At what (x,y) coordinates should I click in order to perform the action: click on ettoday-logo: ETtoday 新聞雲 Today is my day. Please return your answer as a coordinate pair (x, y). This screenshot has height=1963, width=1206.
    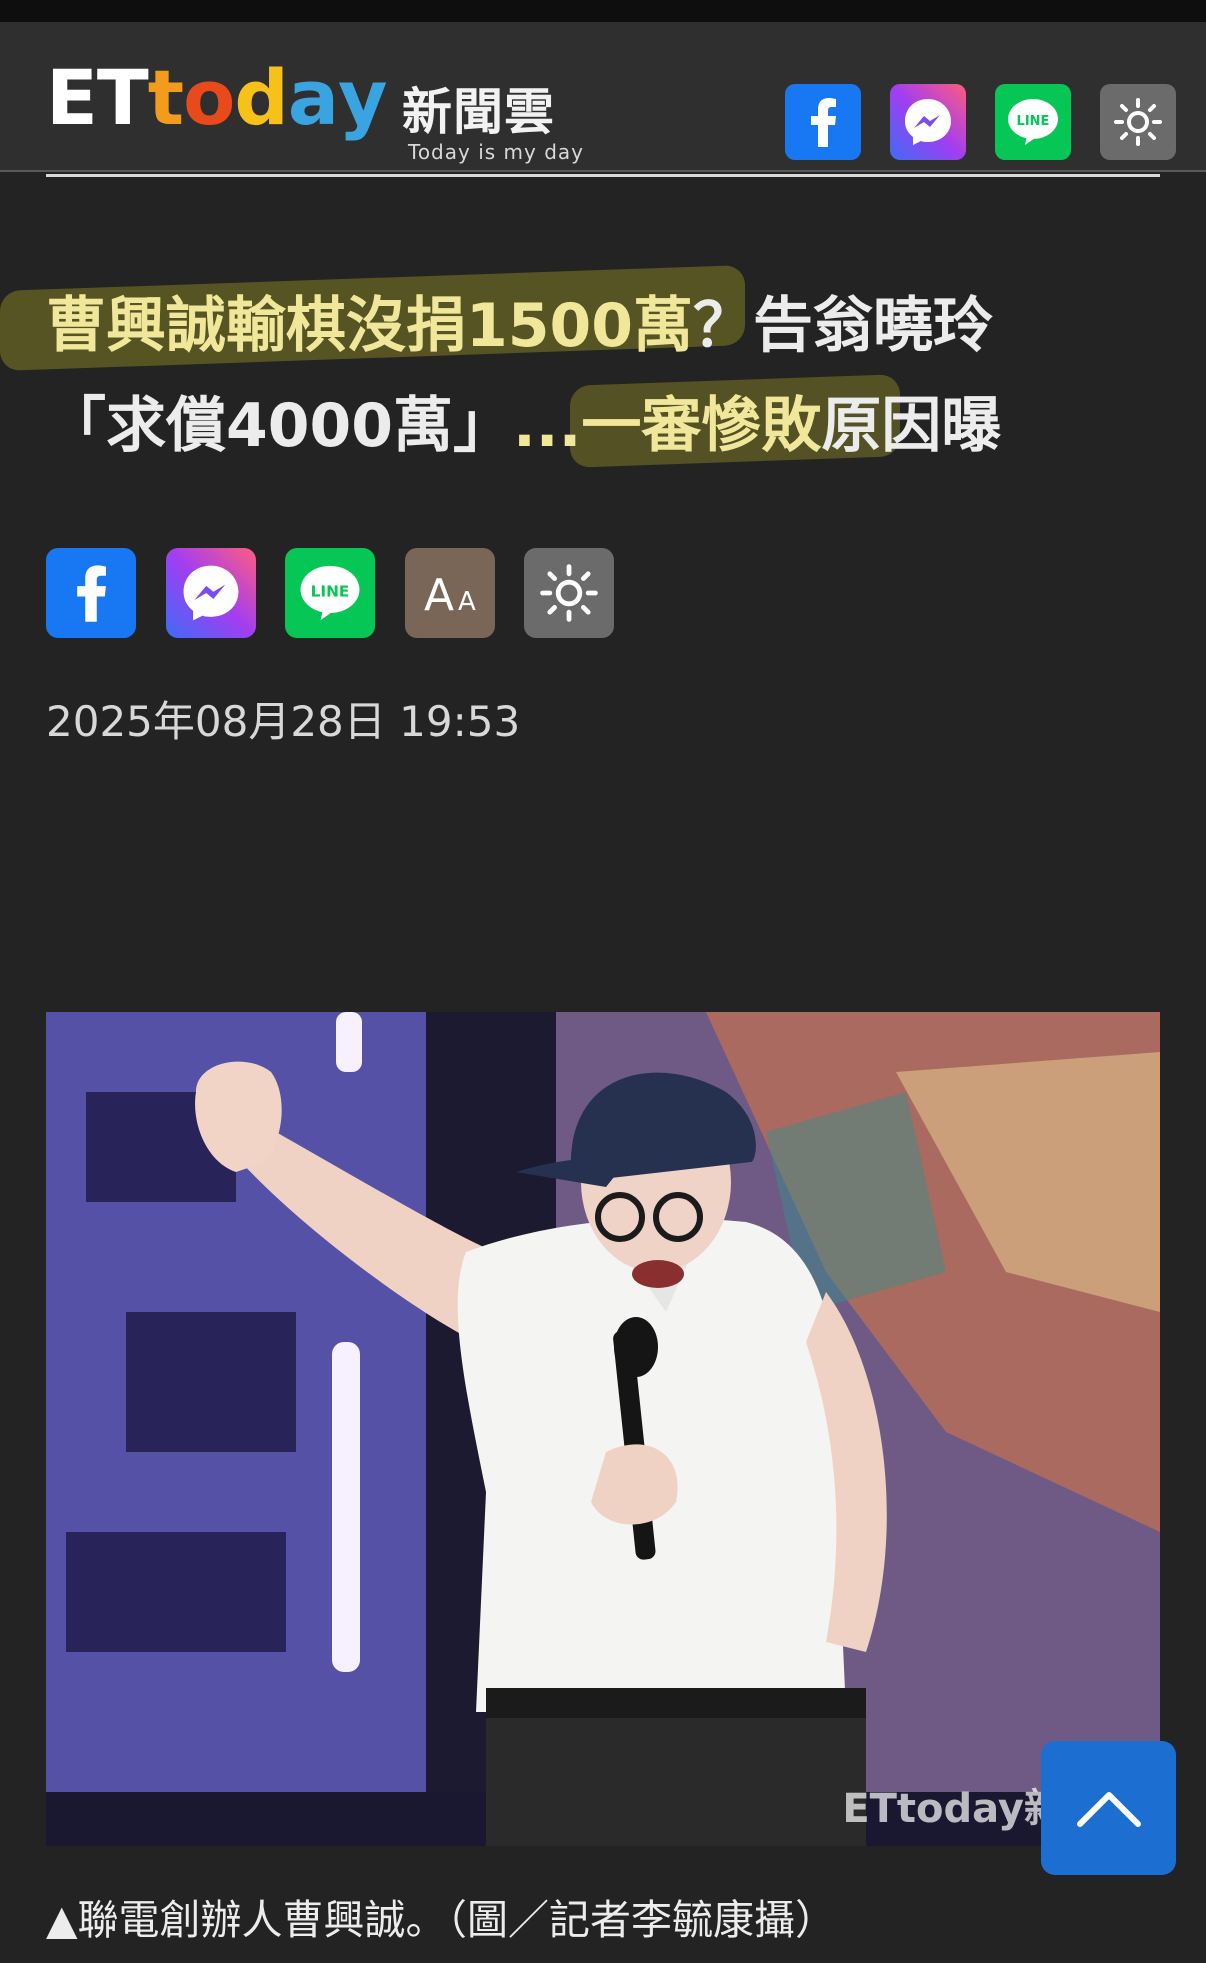
    Looking at the image, I should click on (316, 115).